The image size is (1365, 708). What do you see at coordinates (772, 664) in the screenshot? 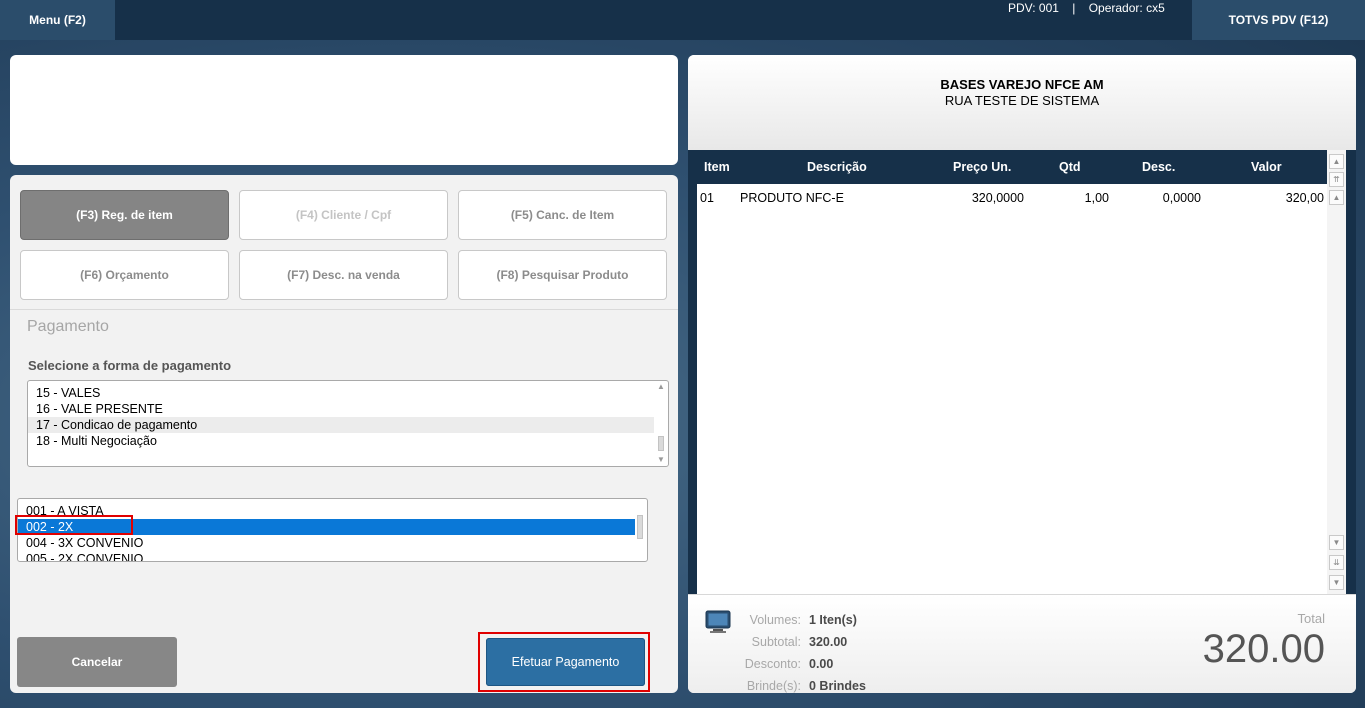
I see `desconto-label: Desconto:` at bounding box center [772, 664].